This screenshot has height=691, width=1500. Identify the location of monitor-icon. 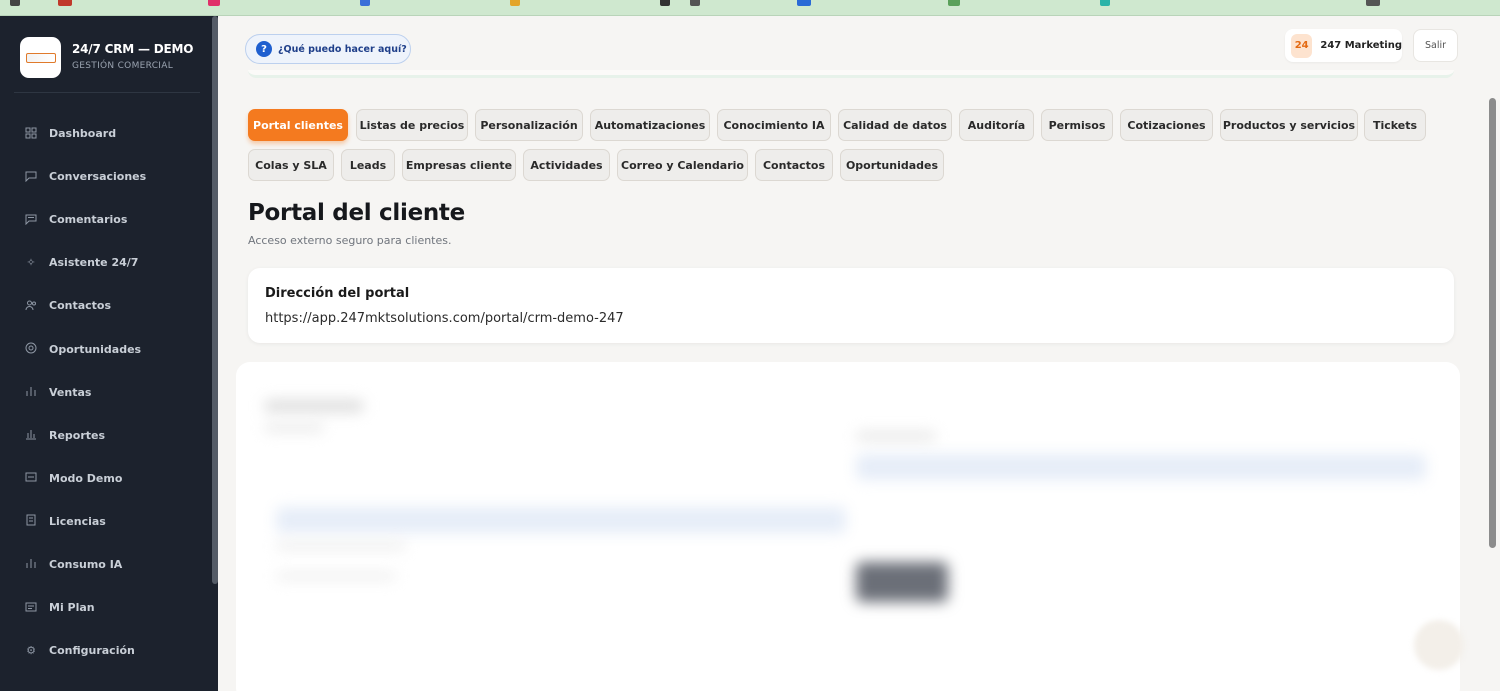
(31, 478).